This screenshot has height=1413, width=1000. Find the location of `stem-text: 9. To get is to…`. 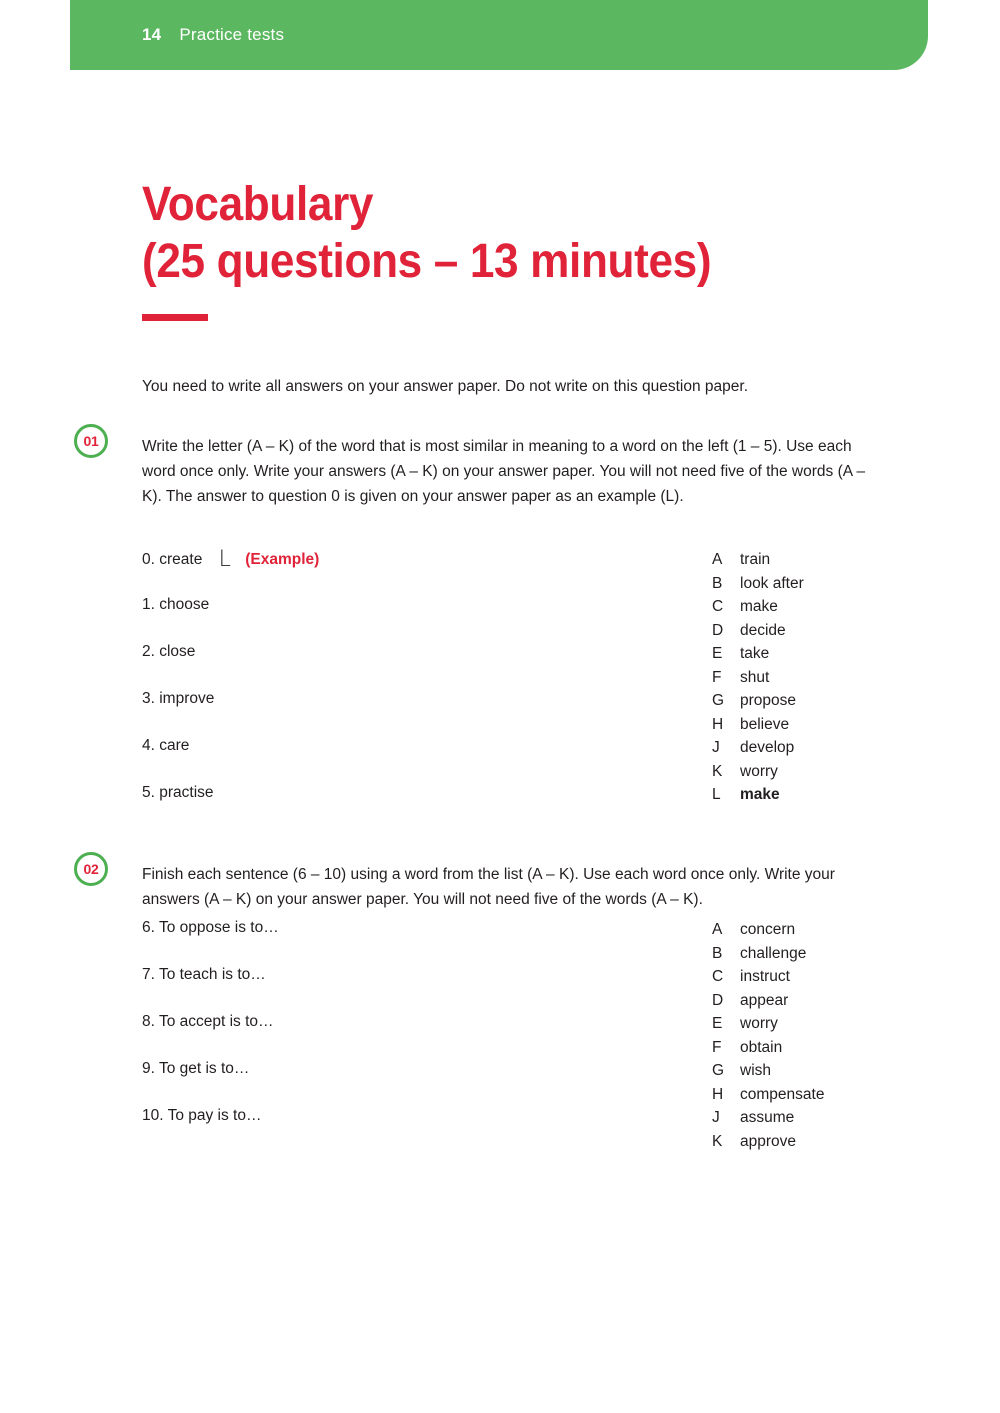

stem-text: 9. To get is to… is located at coordinates (196, 1068).